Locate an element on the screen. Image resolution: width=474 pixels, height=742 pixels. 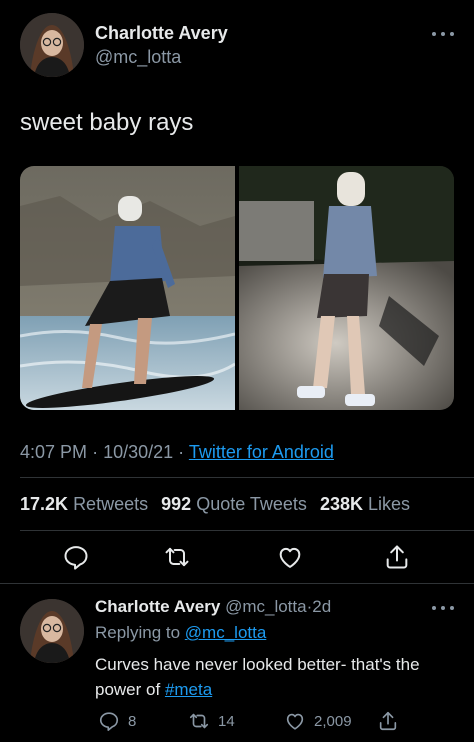
reply-header: Charlotte Avery @mc_lotta·2d is located at coordinates (213, 607).